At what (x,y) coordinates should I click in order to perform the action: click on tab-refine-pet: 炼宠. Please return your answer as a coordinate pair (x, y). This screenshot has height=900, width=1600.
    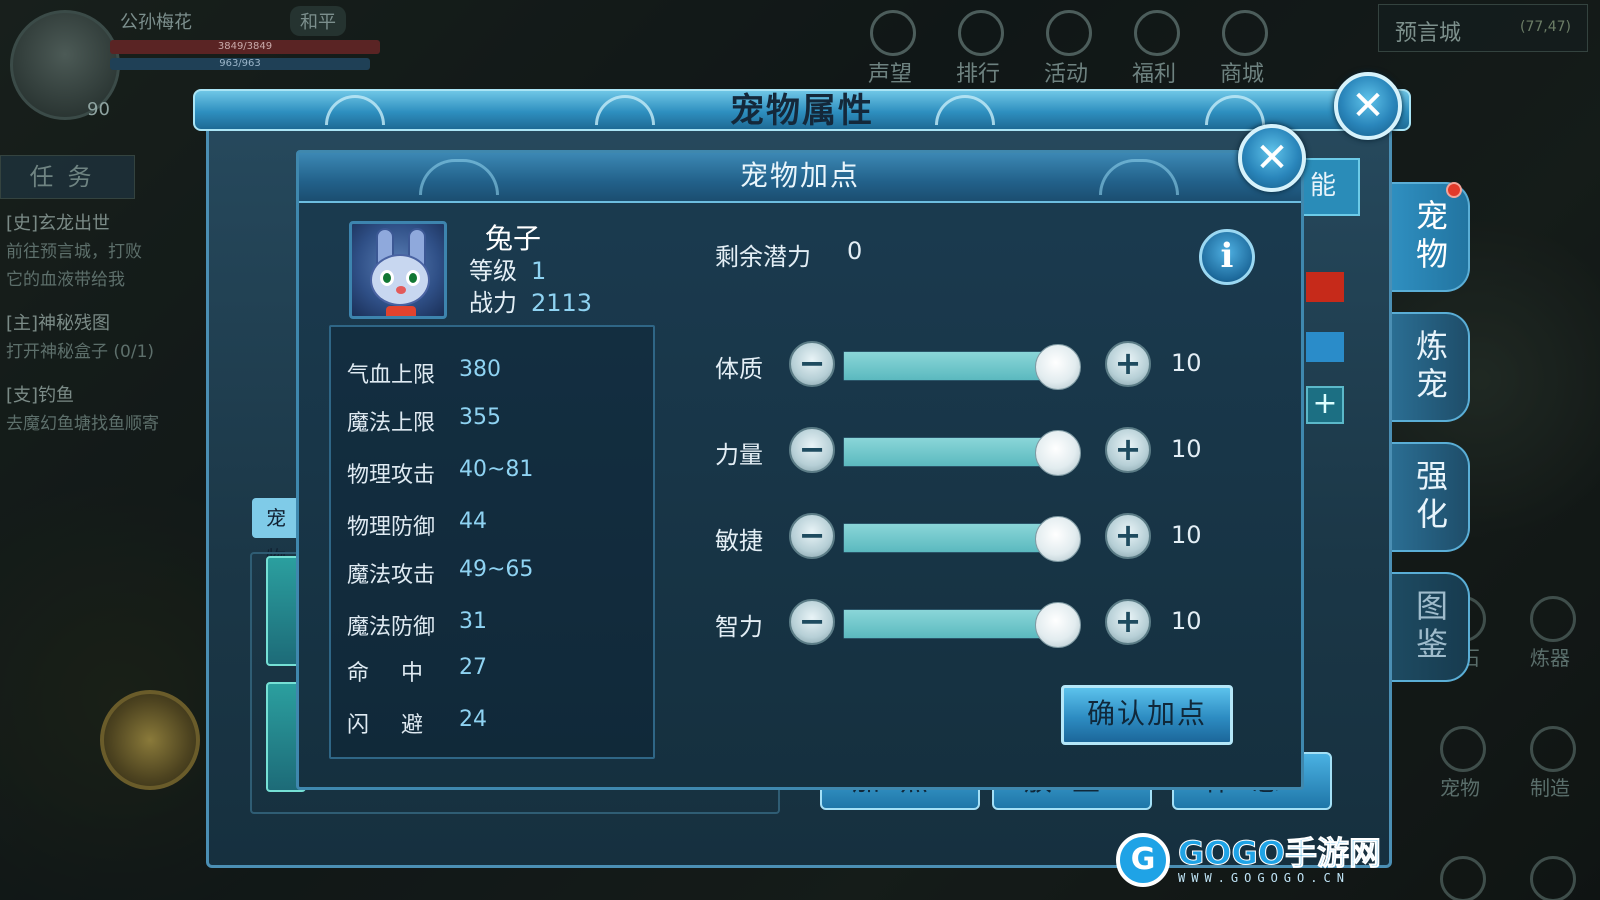
    Looking at the image, I should click on (1431, 367).